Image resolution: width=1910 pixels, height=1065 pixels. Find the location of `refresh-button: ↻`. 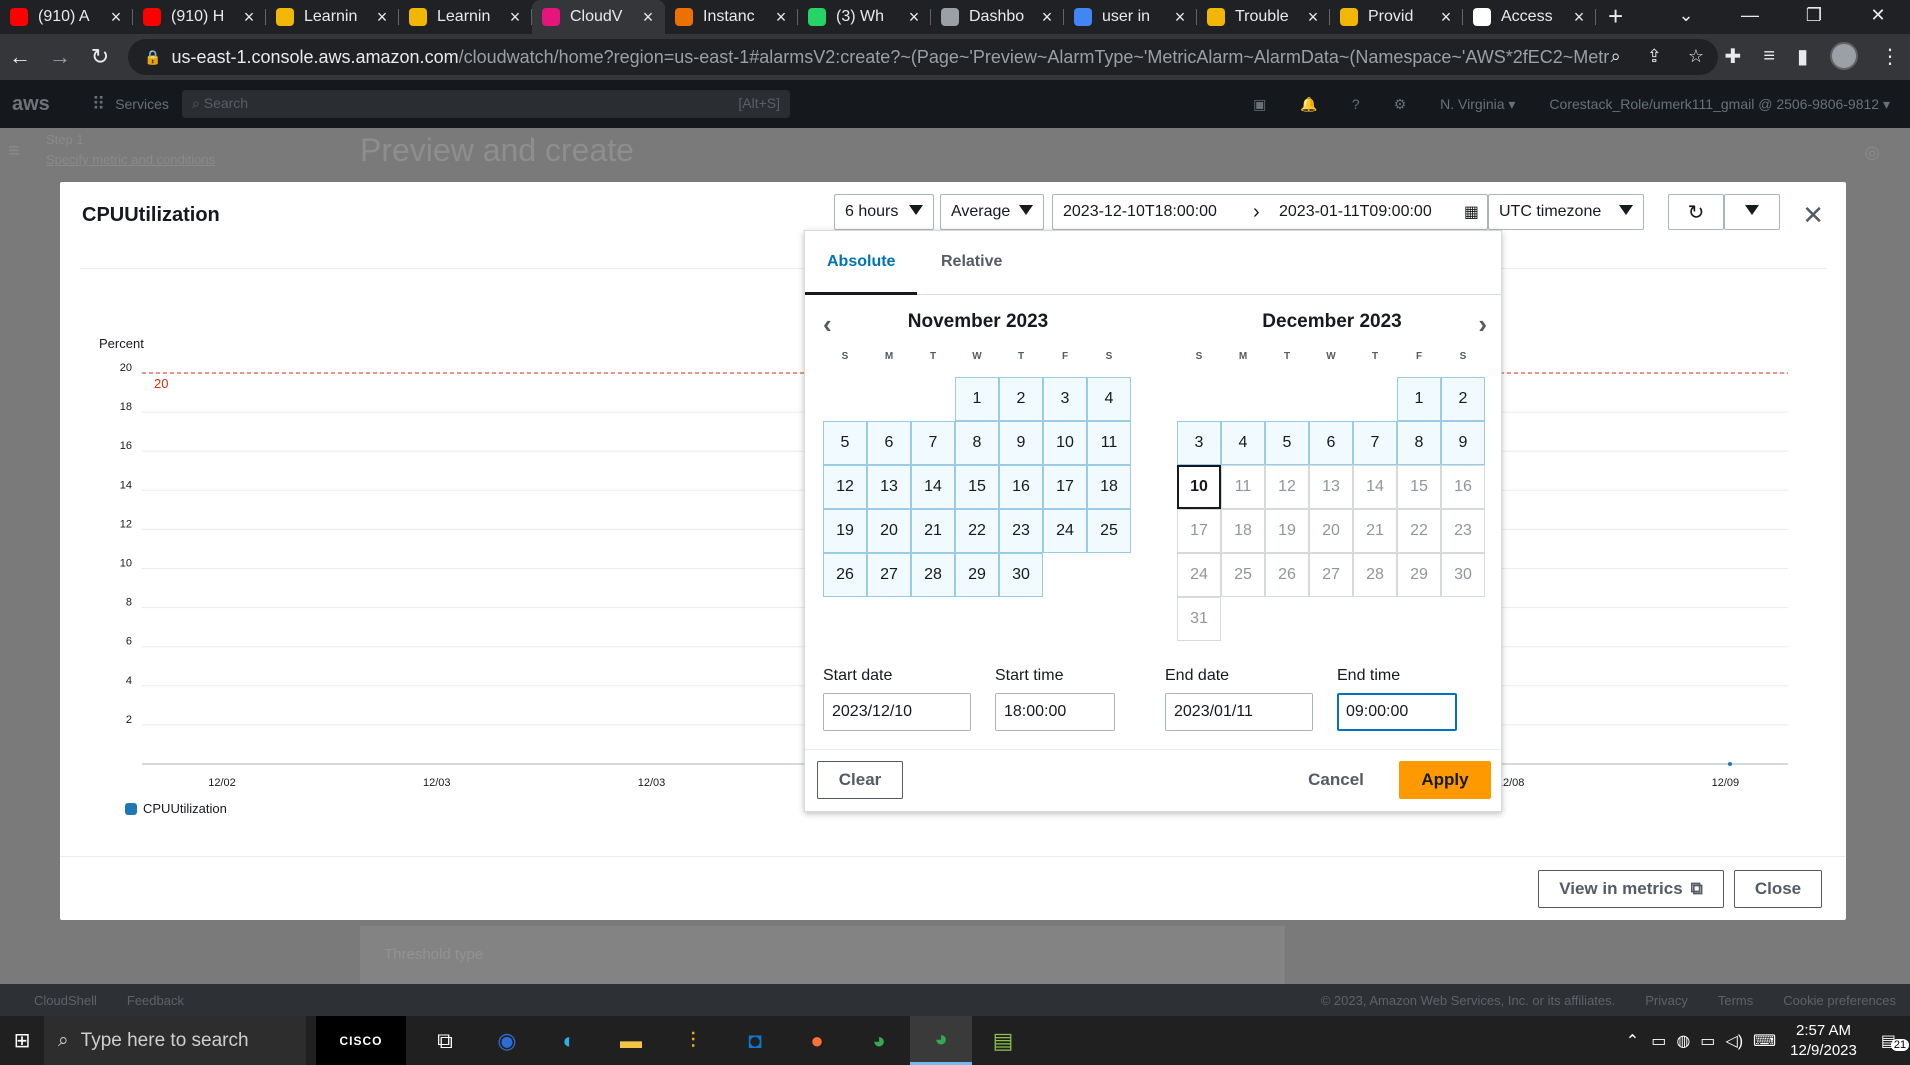

refresh-button: ↻ is located at coordinates (1696, 212).